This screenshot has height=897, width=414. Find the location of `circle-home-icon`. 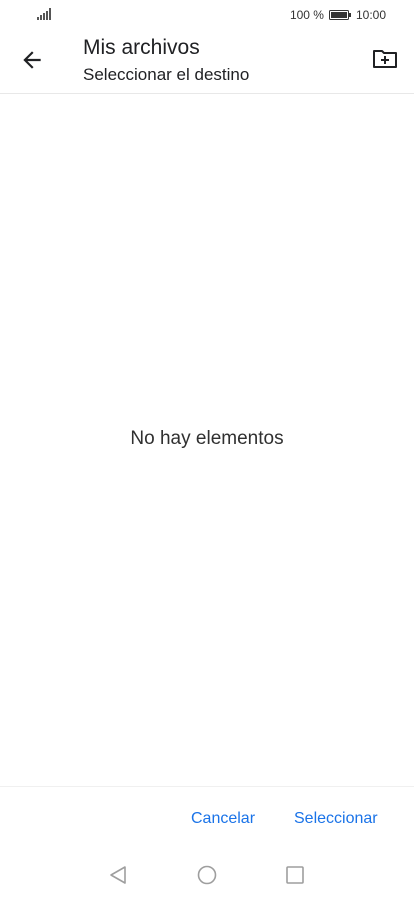

circle-home-icon is located at coordinates (207, 875).